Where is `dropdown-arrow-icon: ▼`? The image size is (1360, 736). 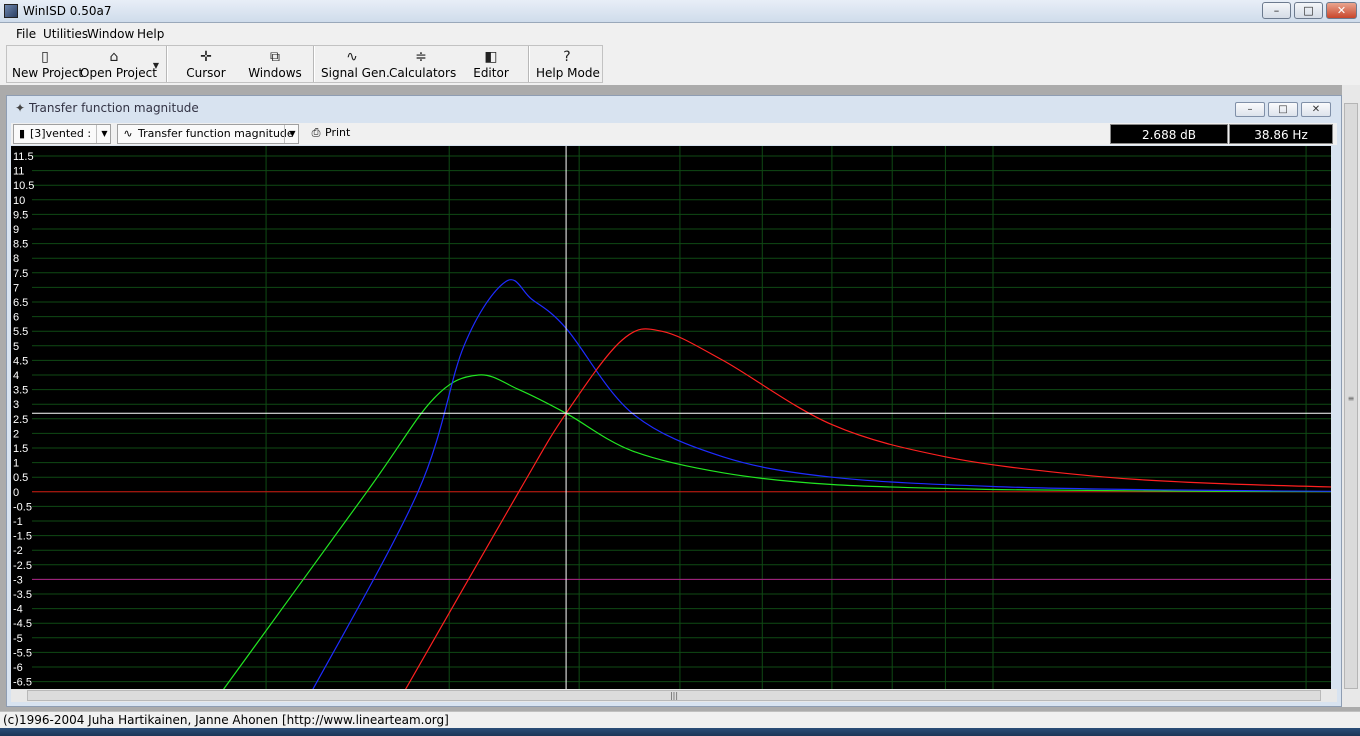
dropdown-arrow-icon: ▼ is located at coordinates (156, 65).